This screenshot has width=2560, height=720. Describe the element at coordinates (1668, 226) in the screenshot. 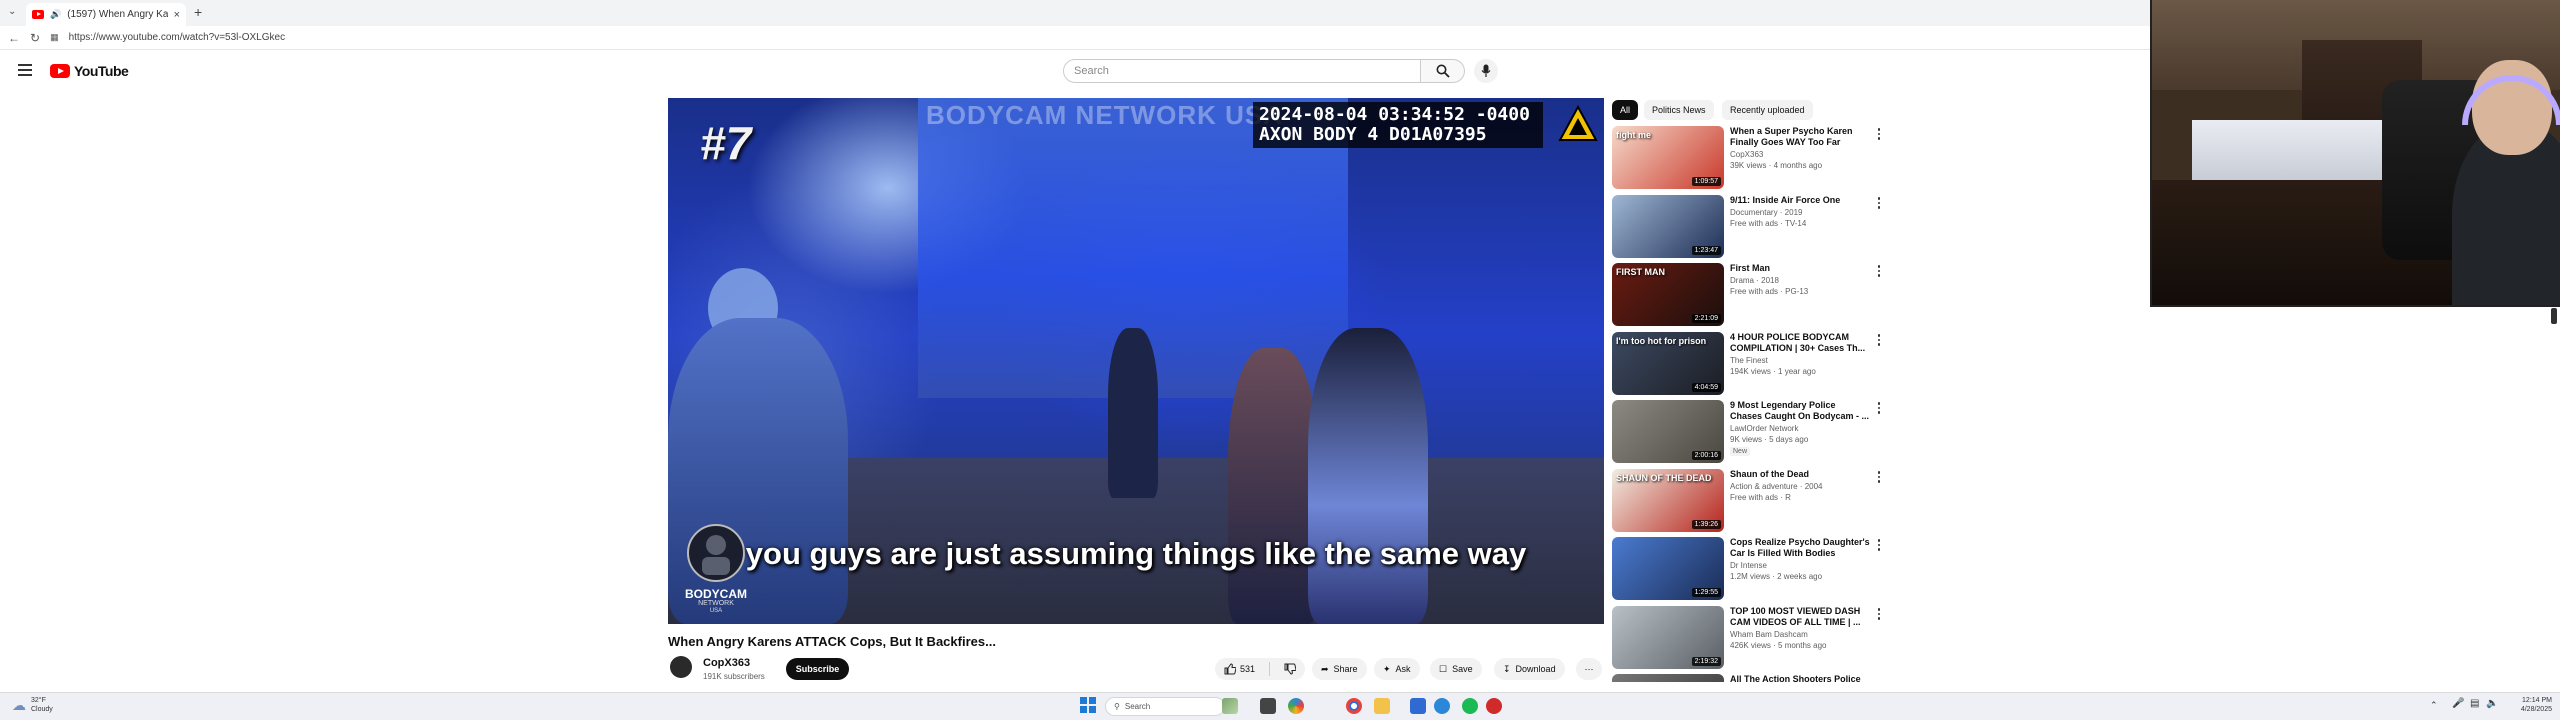

I see `recommendation-thumbnail: 1:23:47` at that location.